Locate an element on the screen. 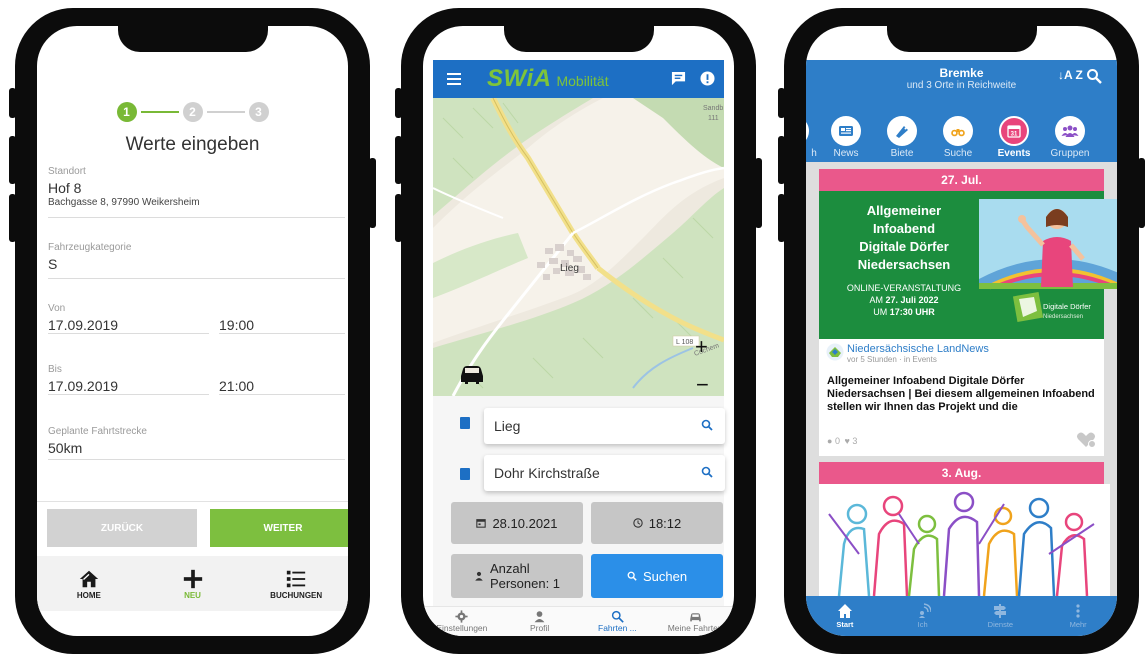 The image size is (1145, 656). kategorie-label: Fahrzeugkategorie is located at coordinates (90, 247).